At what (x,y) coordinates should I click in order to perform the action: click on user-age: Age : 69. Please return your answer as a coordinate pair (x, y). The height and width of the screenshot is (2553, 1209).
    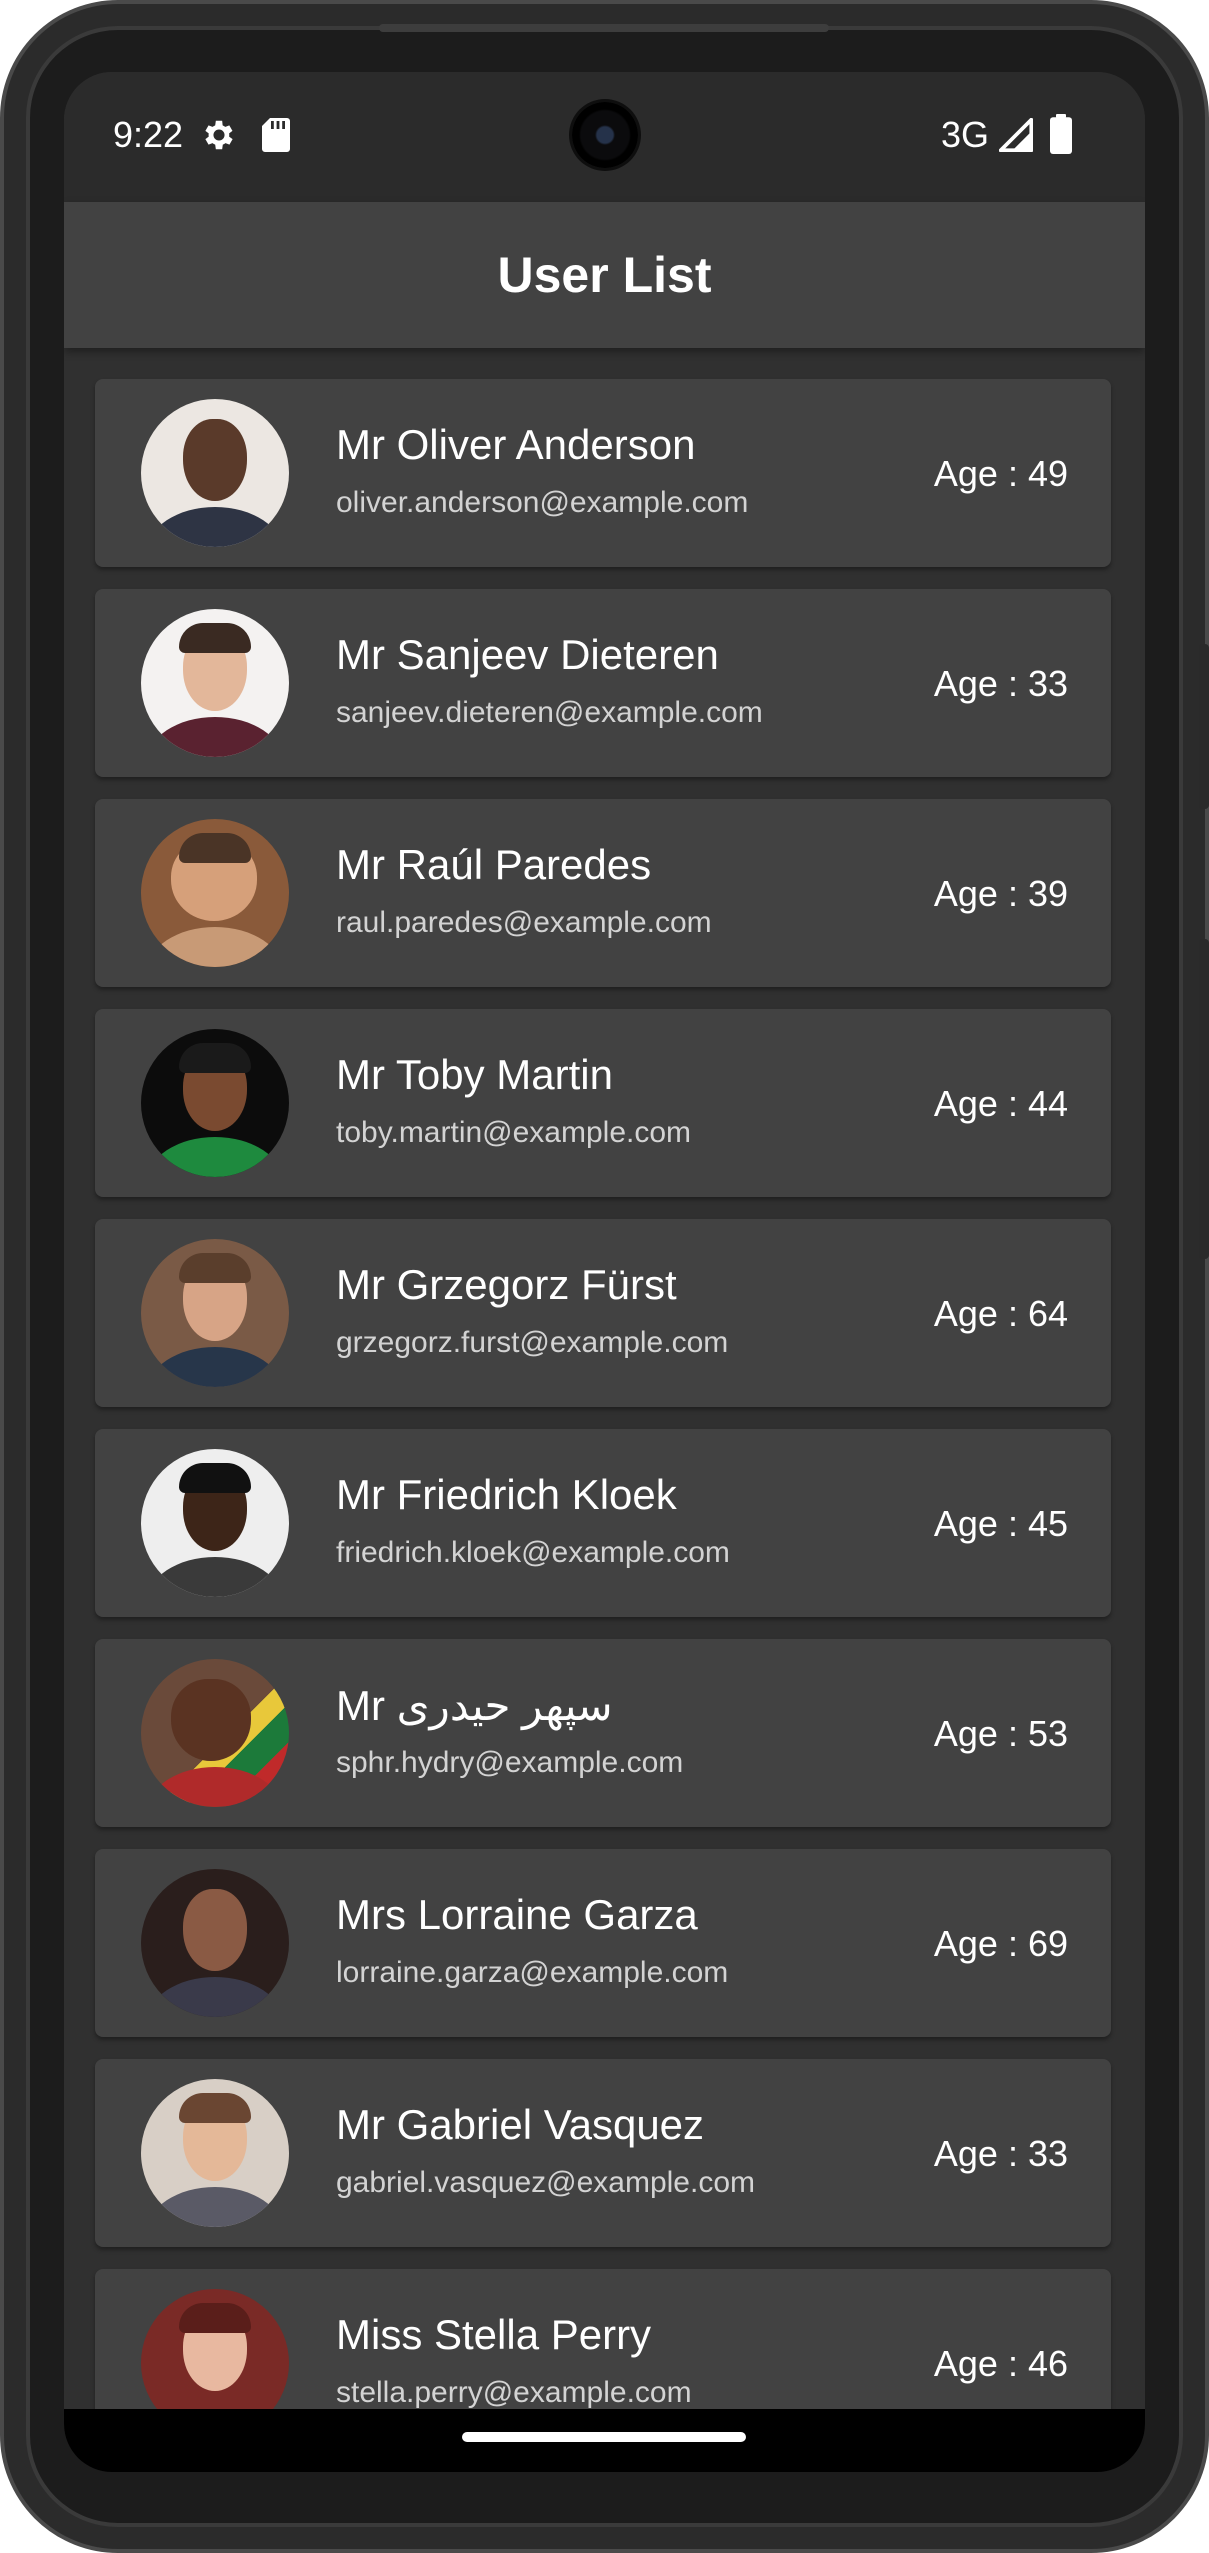
    Looking at the image, I should click on (1000, 1943).